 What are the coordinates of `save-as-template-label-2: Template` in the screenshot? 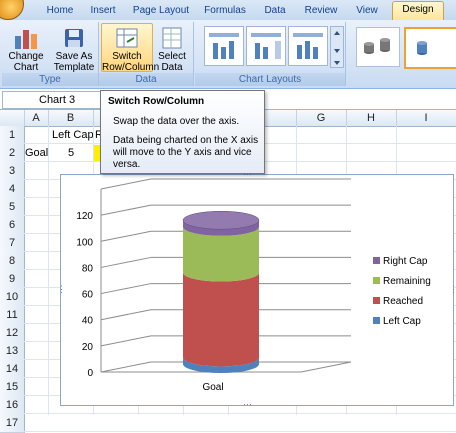 It's located at (74, 67).